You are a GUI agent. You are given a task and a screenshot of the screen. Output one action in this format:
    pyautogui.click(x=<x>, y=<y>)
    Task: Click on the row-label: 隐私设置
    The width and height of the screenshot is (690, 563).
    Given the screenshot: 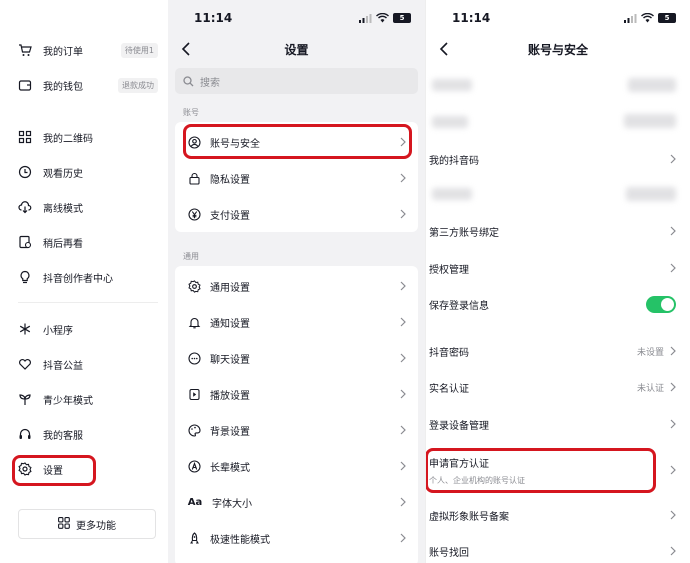 What is the action you would take?
    pyautogui.click(x=230, y=180)
    